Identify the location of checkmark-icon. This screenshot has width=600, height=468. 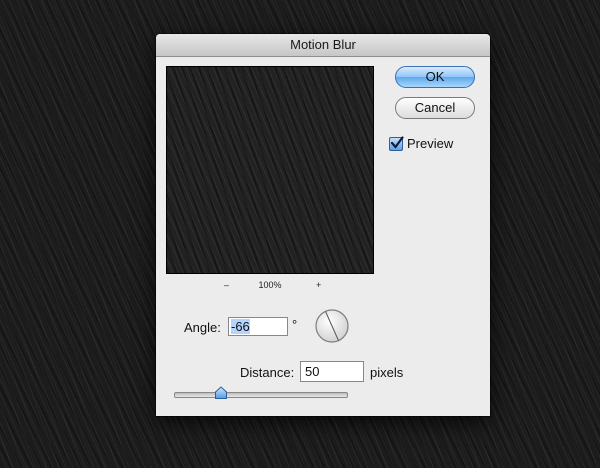
(396, 143).